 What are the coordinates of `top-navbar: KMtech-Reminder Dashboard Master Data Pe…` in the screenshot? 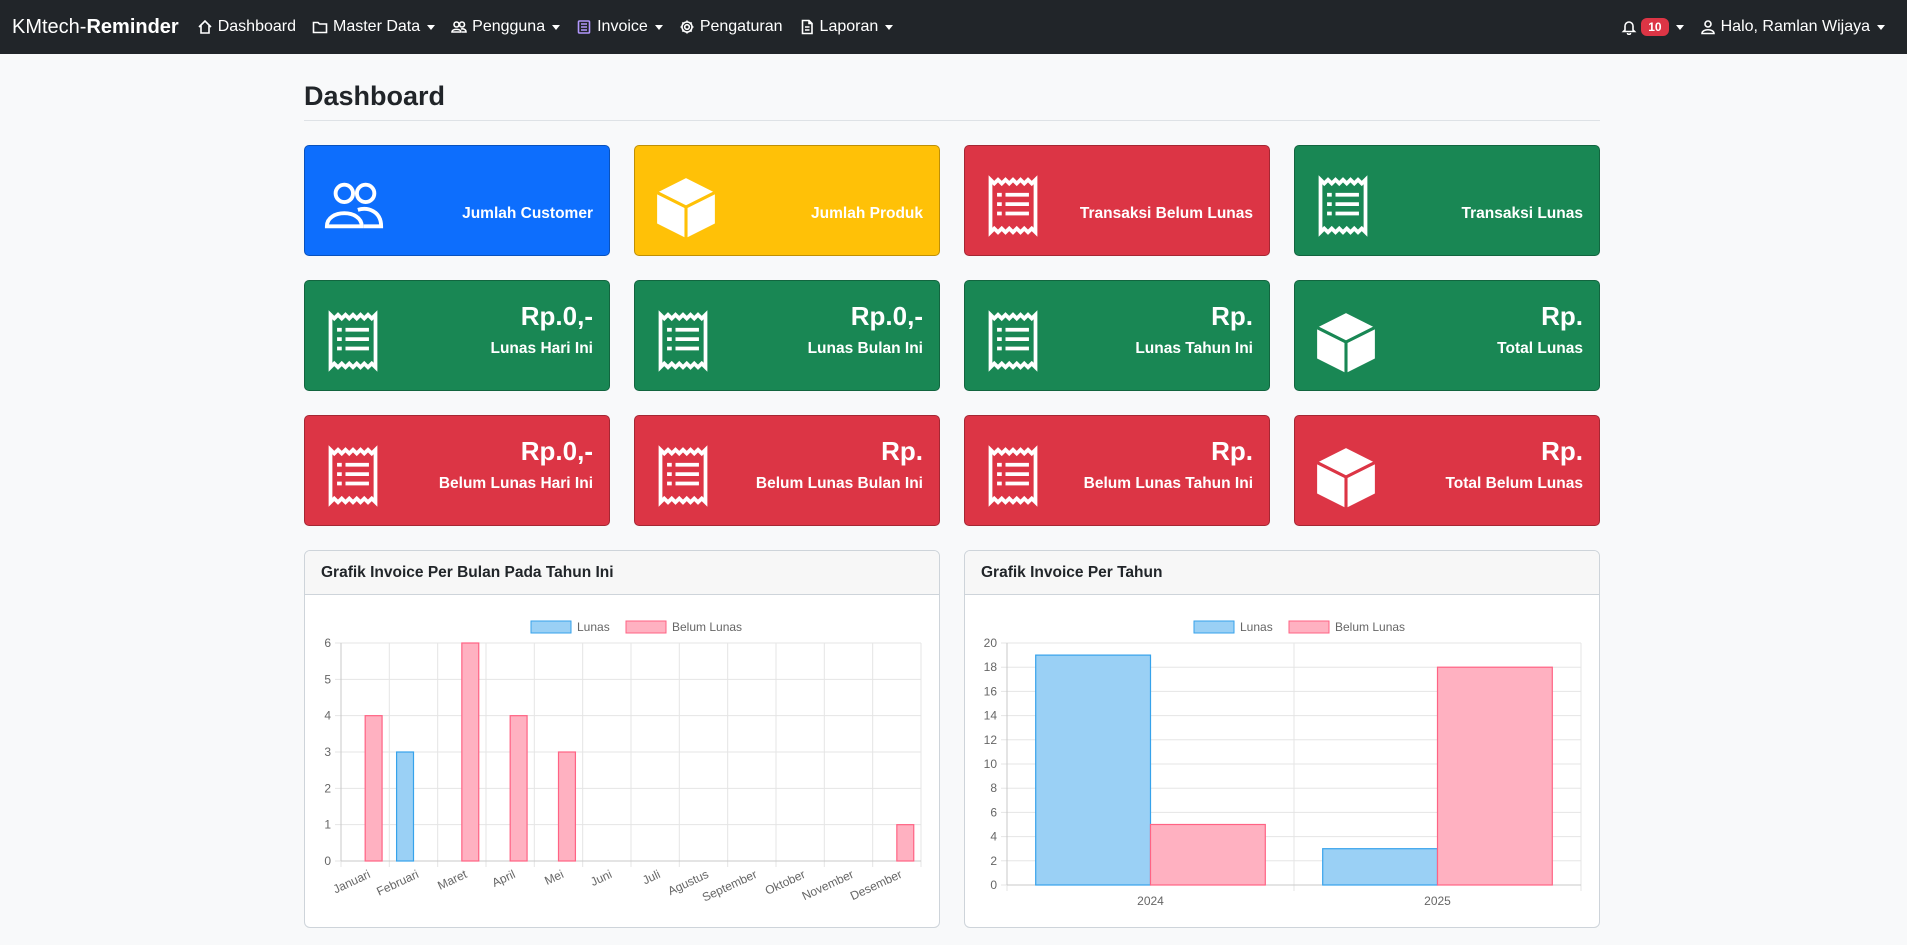 It's located at (953, 27).